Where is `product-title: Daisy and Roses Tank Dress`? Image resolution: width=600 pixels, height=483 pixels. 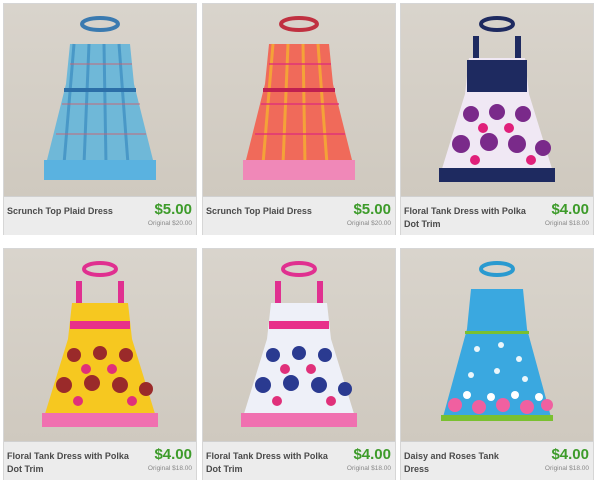 product-title: Daisy and Roses Tank Dress is located at coordinates (465, 463).